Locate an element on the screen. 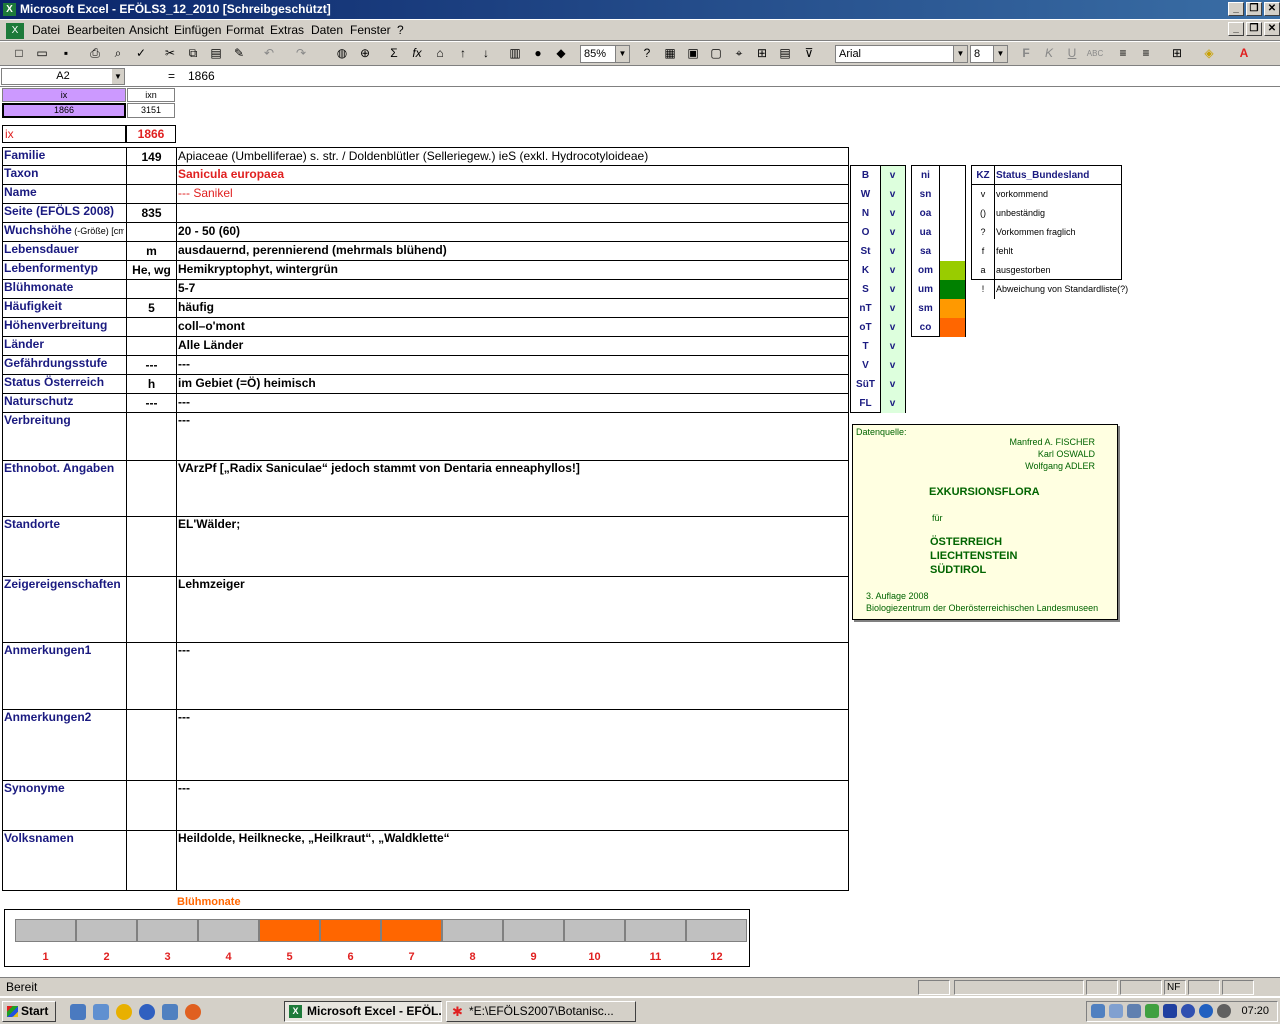  outlook-icon is located at coordinates (78, 1012).